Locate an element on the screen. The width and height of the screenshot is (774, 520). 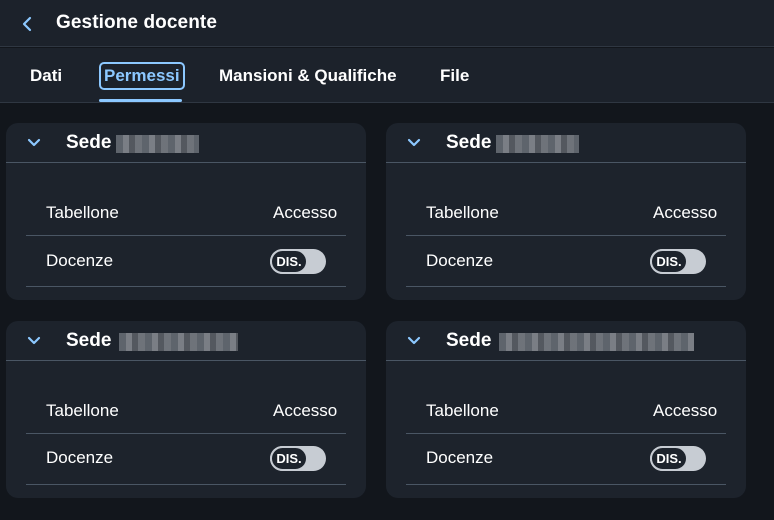
app-header: Gestione docente is located at coordinates (387, 23).